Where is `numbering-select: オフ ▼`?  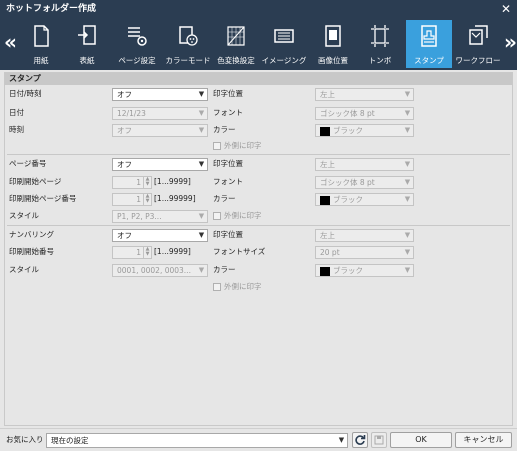
numbering-select: オフ ▼ is located at coordinates (160, 235).